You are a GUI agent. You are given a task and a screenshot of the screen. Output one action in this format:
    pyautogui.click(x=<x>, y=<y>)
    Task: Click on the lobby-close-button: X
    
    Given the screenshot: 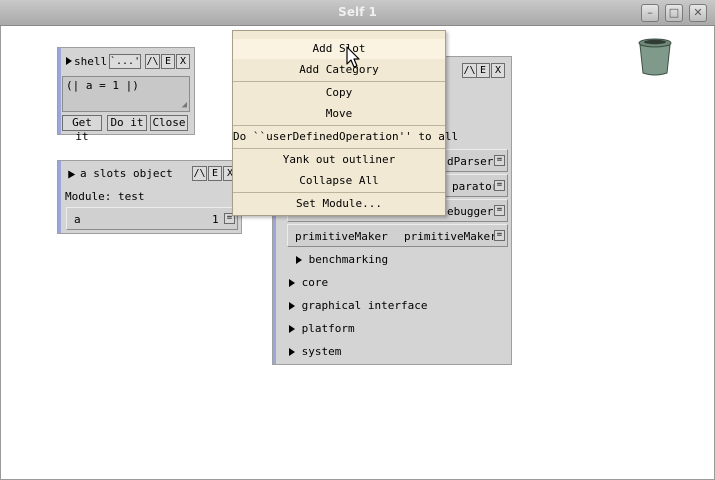 What is the action you would take?
    pyautogui.click(x=498, y=70)
    